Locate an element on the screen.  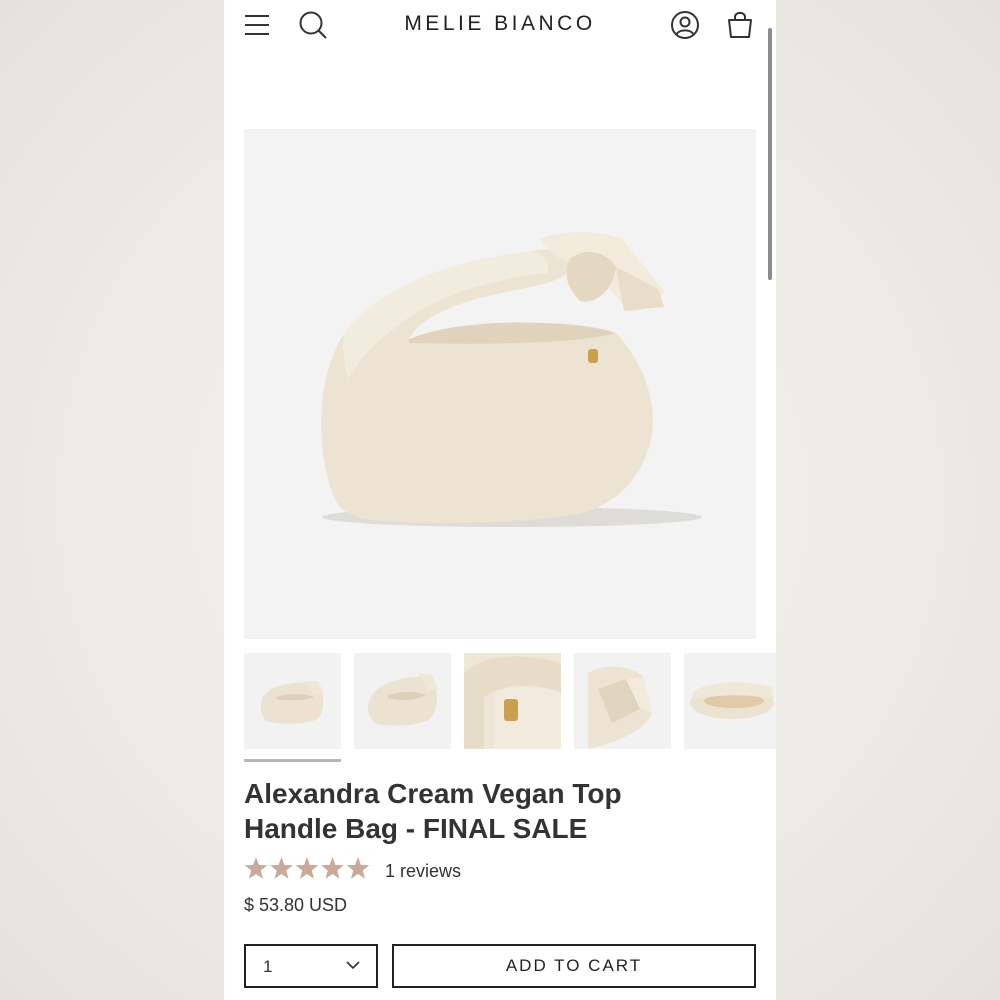
thumbnail-strip is located at coordinates (510, 701).